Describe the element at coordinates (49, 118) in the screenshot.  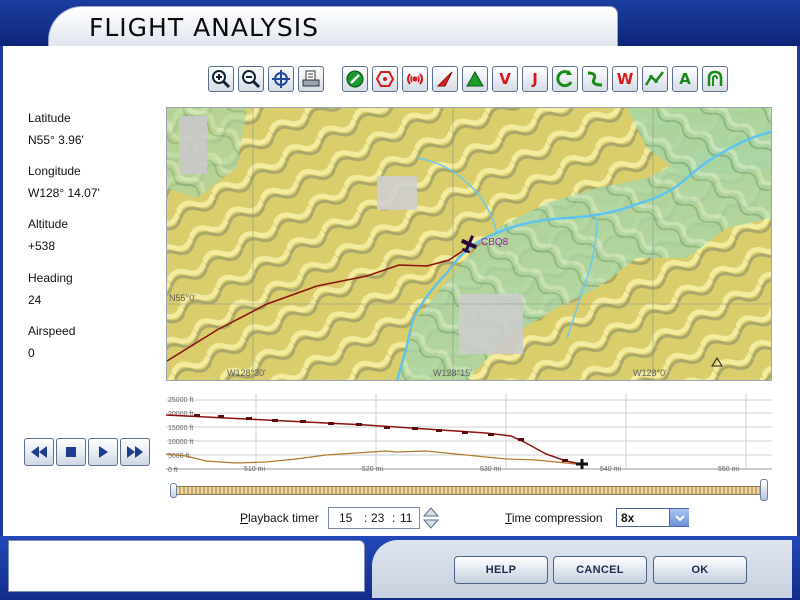
I see `latitude-label: Latitude` at that location.